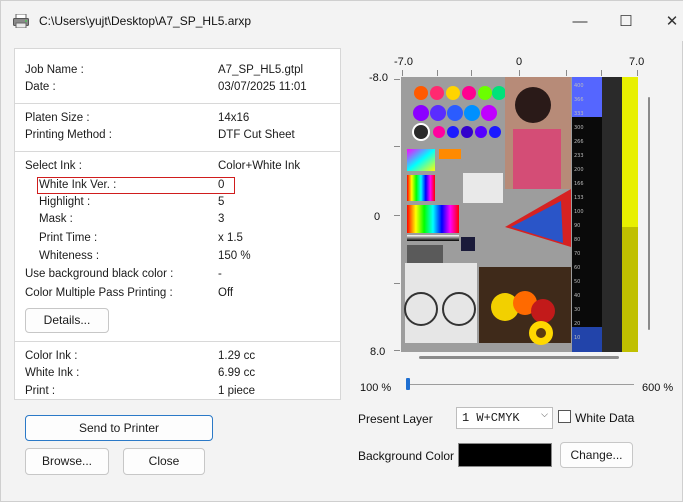  Describe the element at coordinates (543, 311) in the screenshot. I see `fruit` at that location.